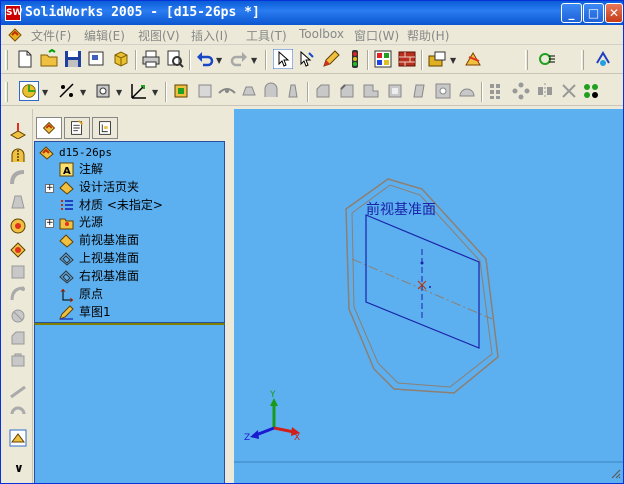 This screenshot has width=624, height=484. Describe the element at coordinates (614, 13) in the screenshot. I see `close-button: ✕` at that location.